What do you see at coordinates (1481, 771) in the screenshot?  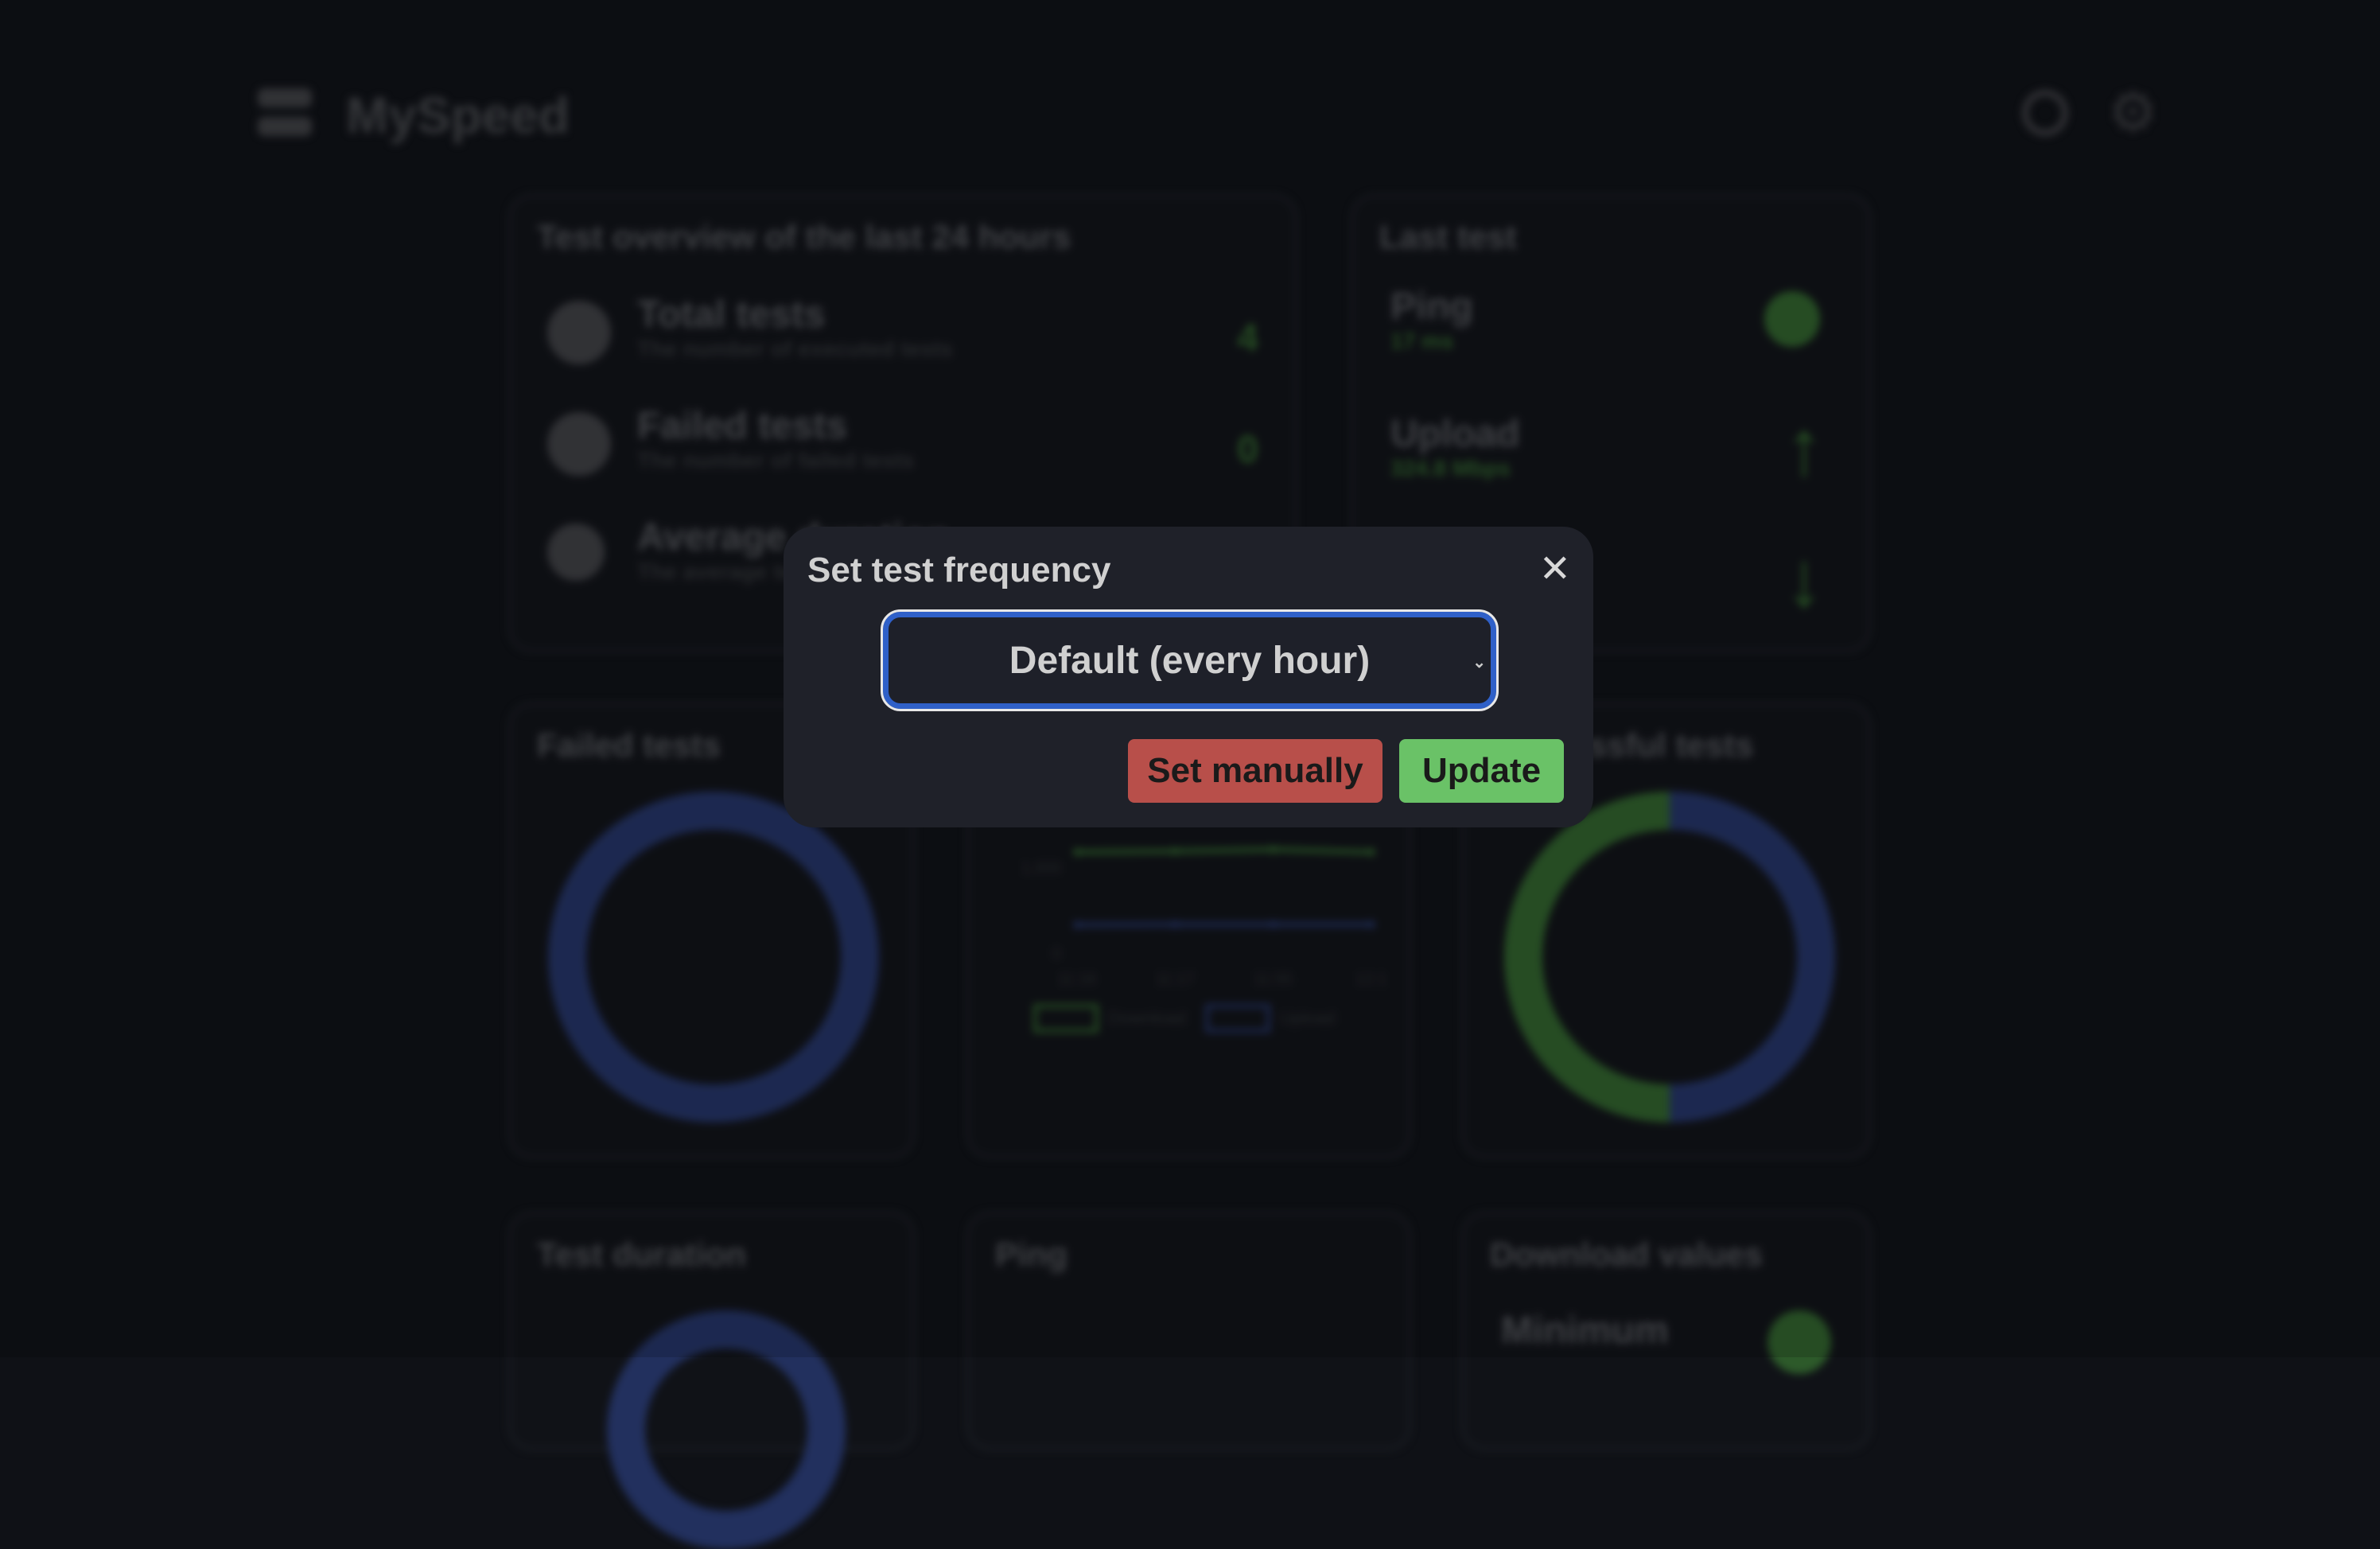 I see `update-button: Update` at bounding box center [1481, 771].